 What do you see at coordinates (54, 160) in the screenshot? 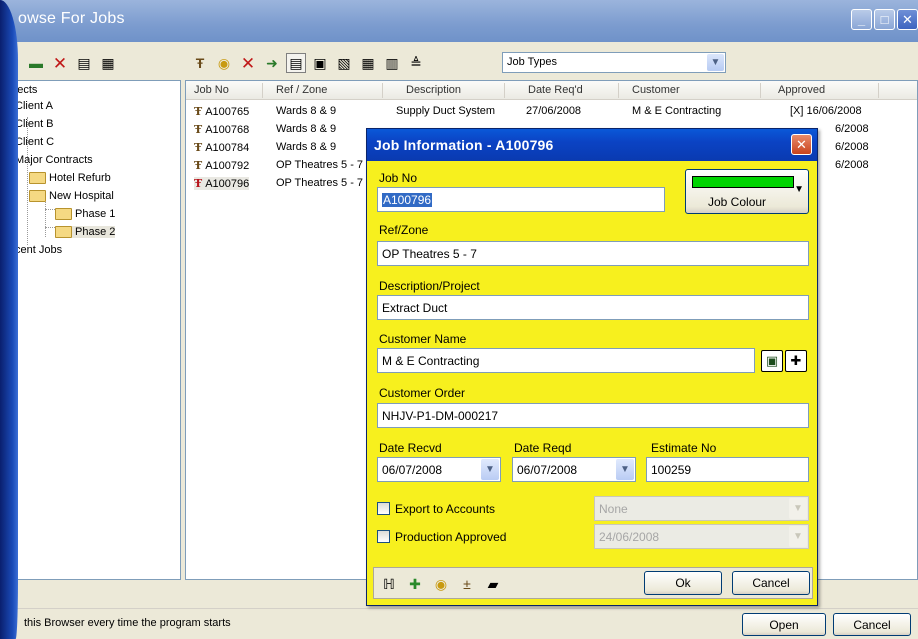
I see `tree-item-major-contracts: Major Contracts` at bounding box center [54, 160].